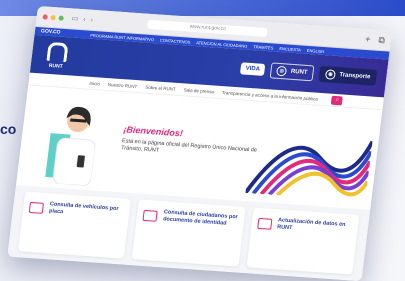  I want to click on logo-text: RUNT, so click(56, 66).